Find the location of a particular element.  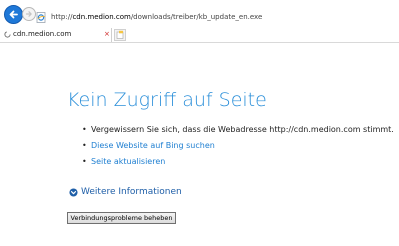

back-arrow-icon is located at coordinates (13, 14).